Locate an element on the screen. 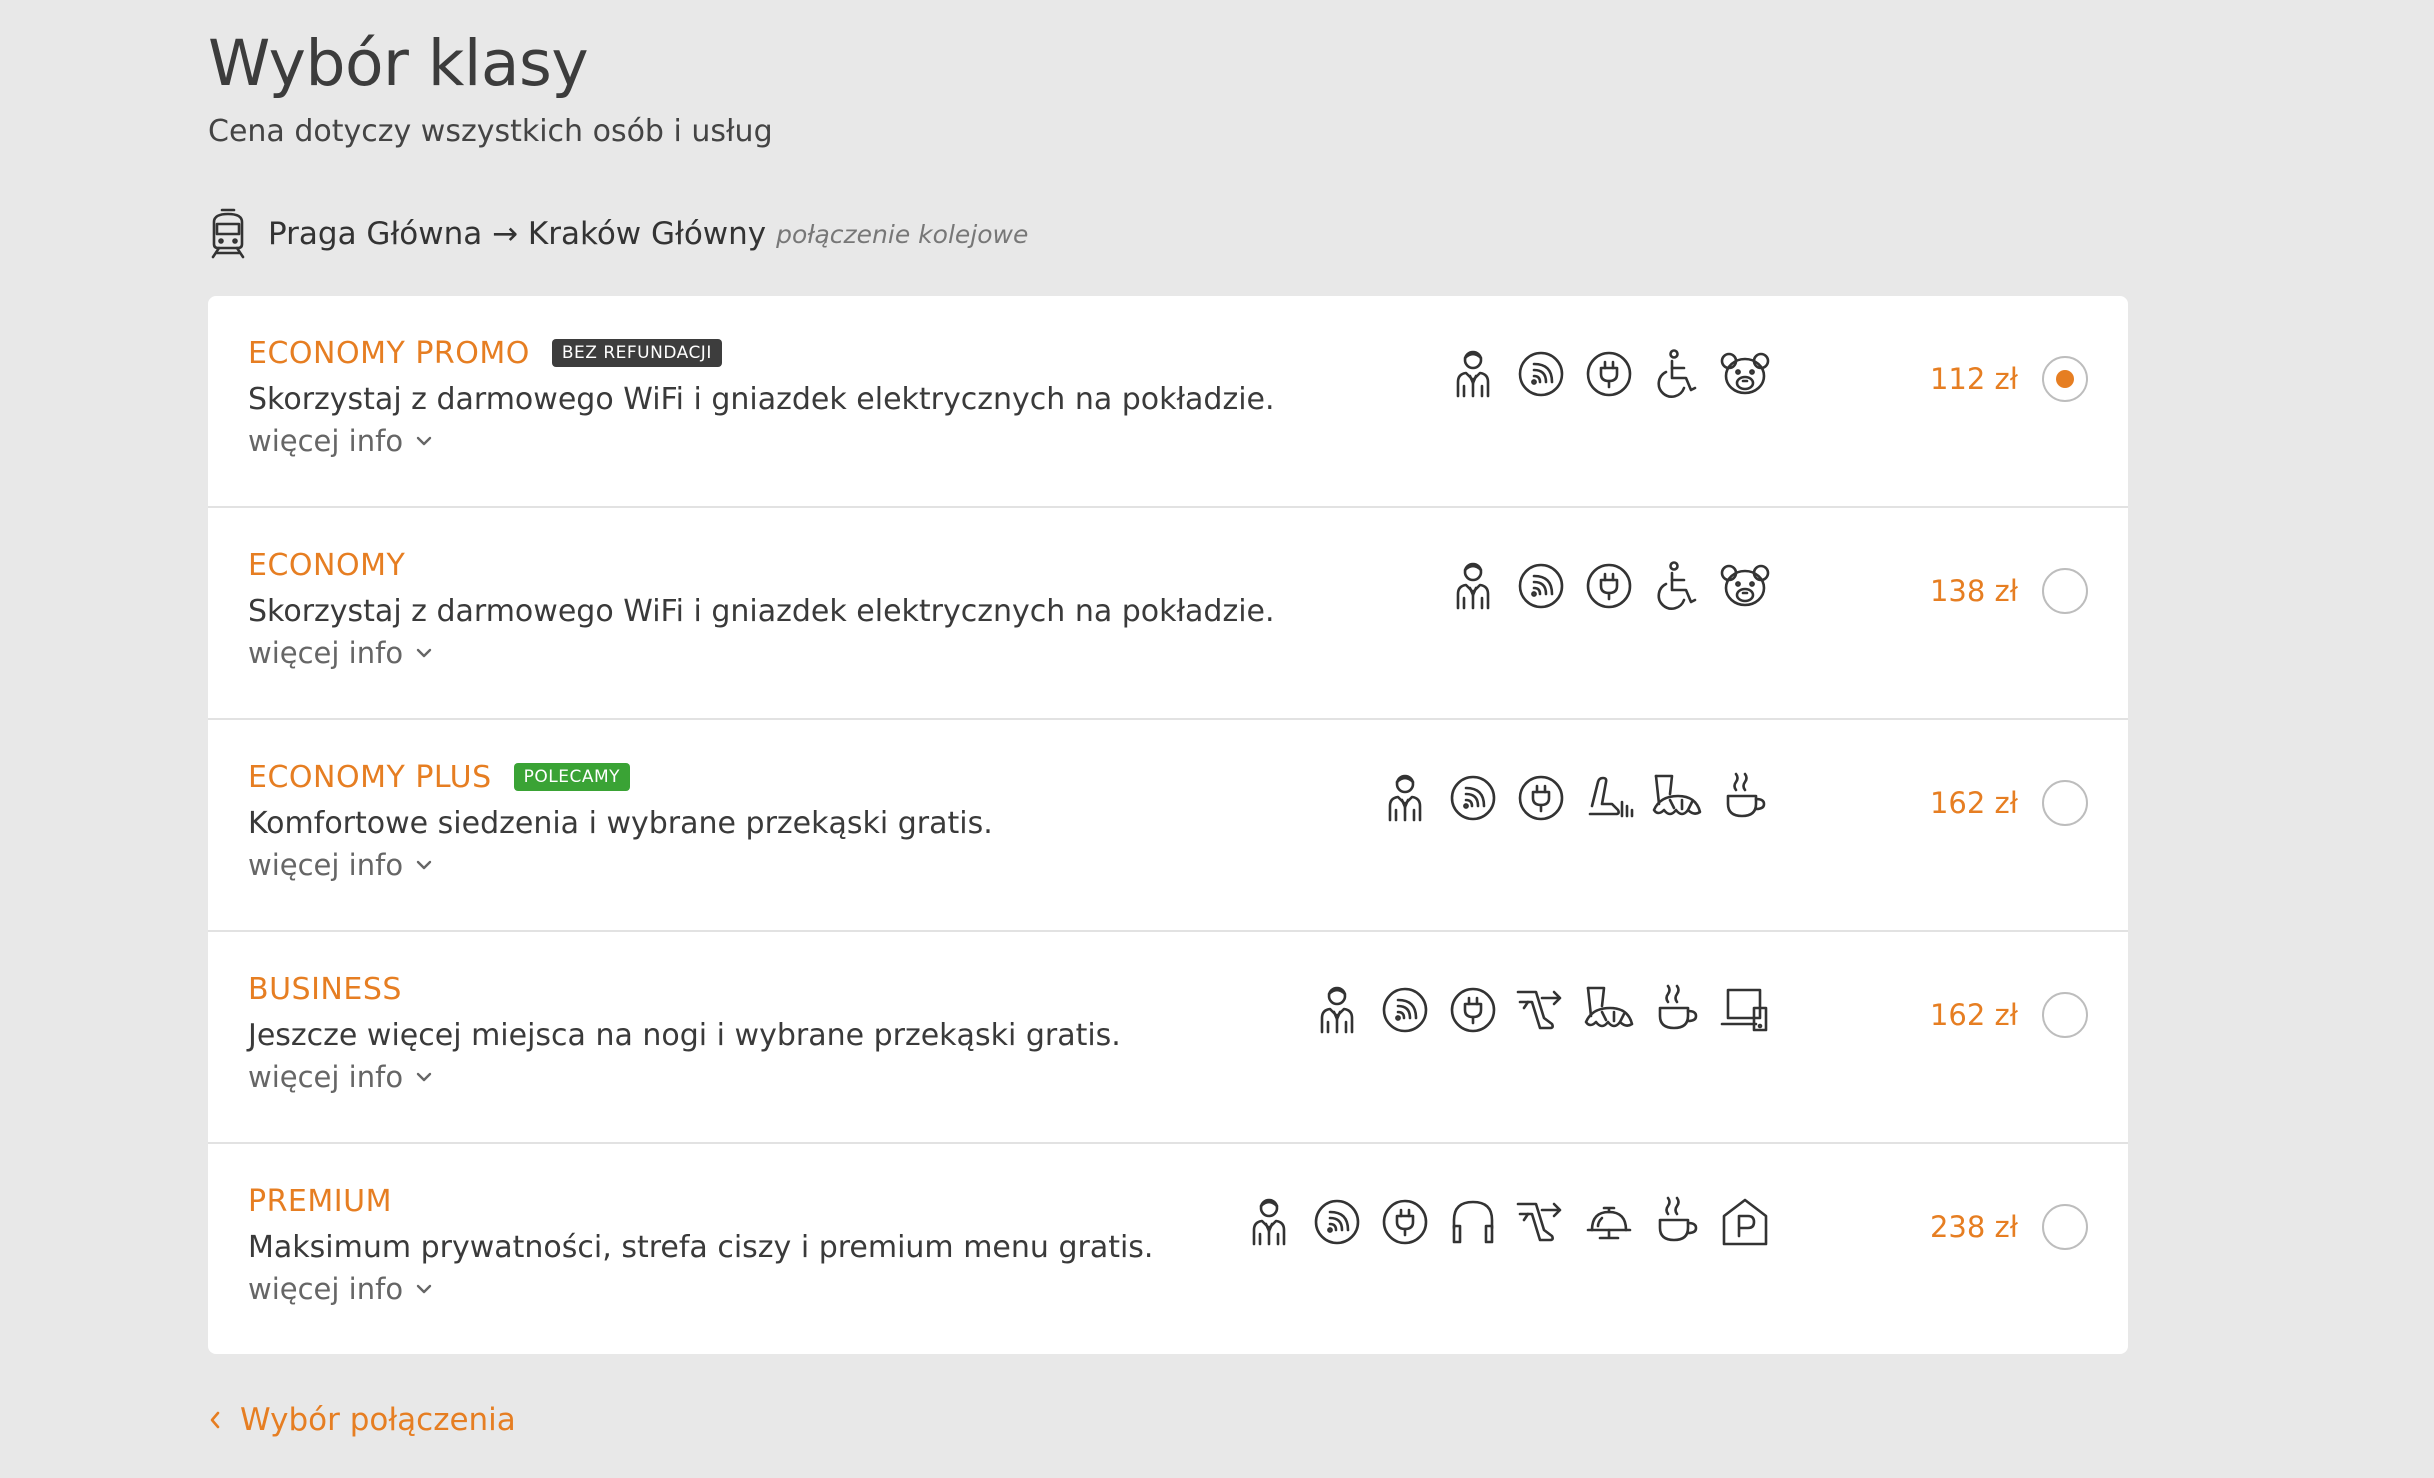  class-name-line: ECONOMY PROMO BEZ REFUNDACJI is located at coordinates (485, 353).